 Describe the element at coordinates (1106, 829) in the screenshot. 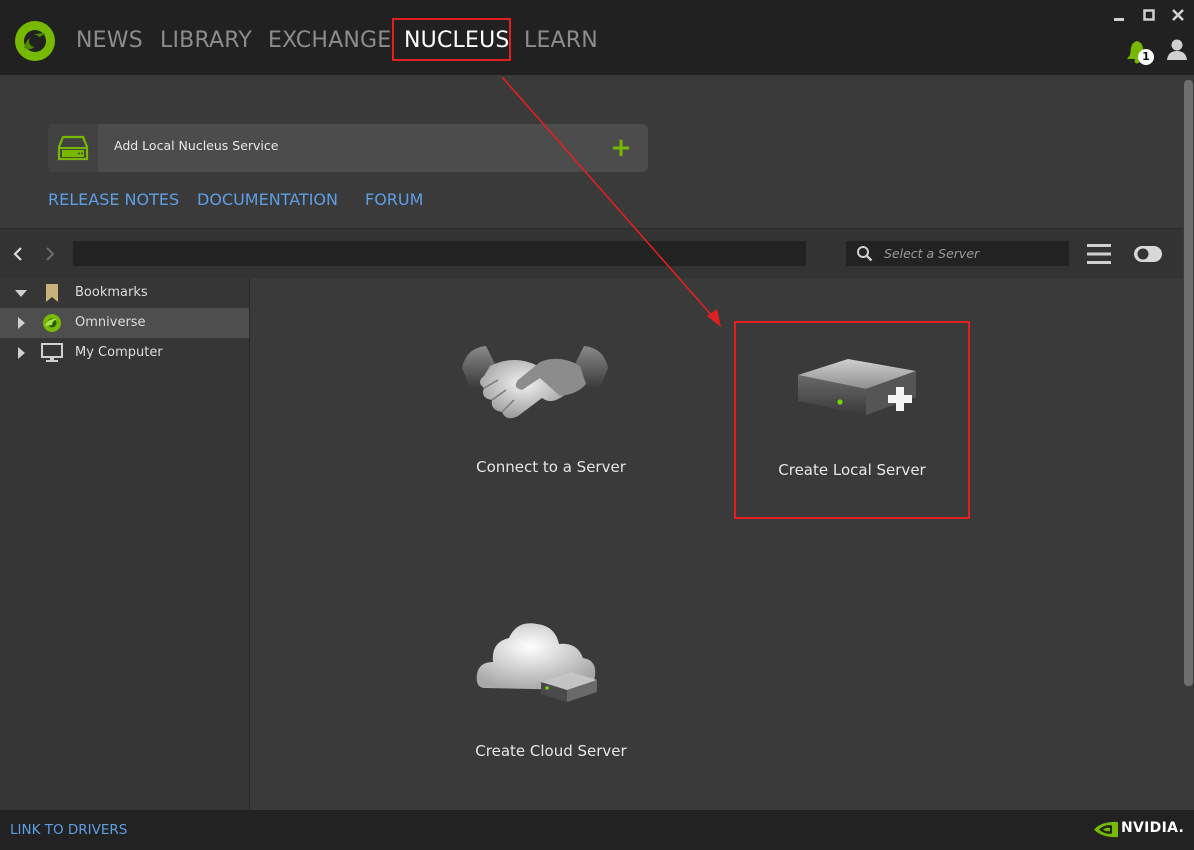

I see `nvidia-eye-icon` at that location.